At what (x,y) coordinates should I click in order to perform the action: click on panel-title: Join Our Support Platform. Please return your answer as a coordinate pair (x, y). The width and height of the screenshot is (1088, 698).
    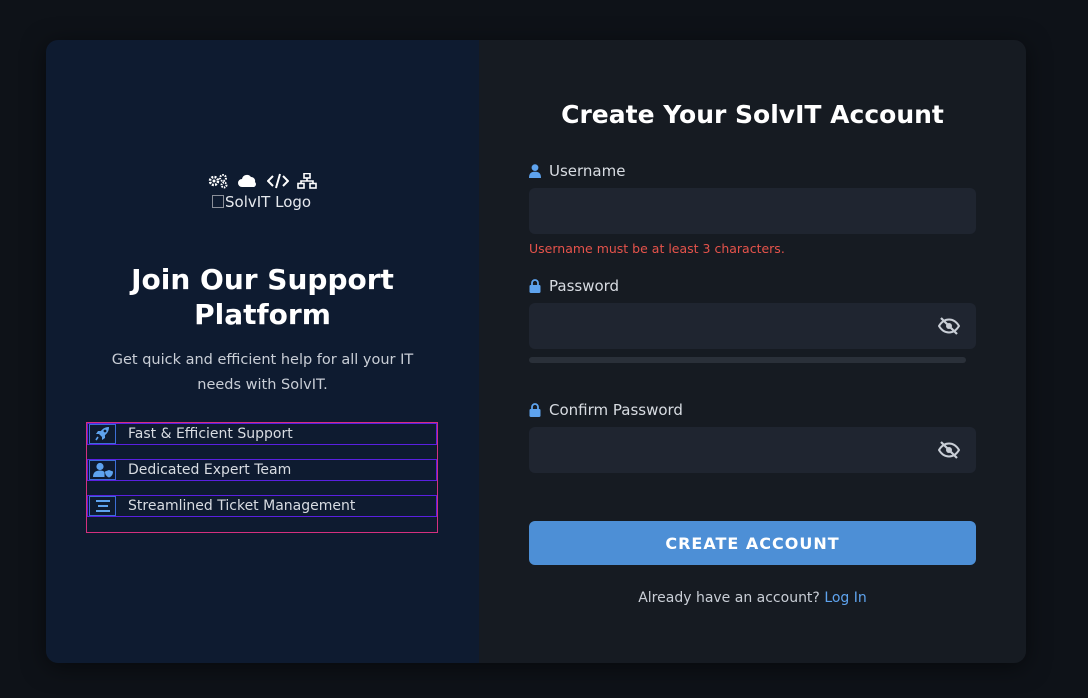
    Looking at the image, I should click on (262, 297).